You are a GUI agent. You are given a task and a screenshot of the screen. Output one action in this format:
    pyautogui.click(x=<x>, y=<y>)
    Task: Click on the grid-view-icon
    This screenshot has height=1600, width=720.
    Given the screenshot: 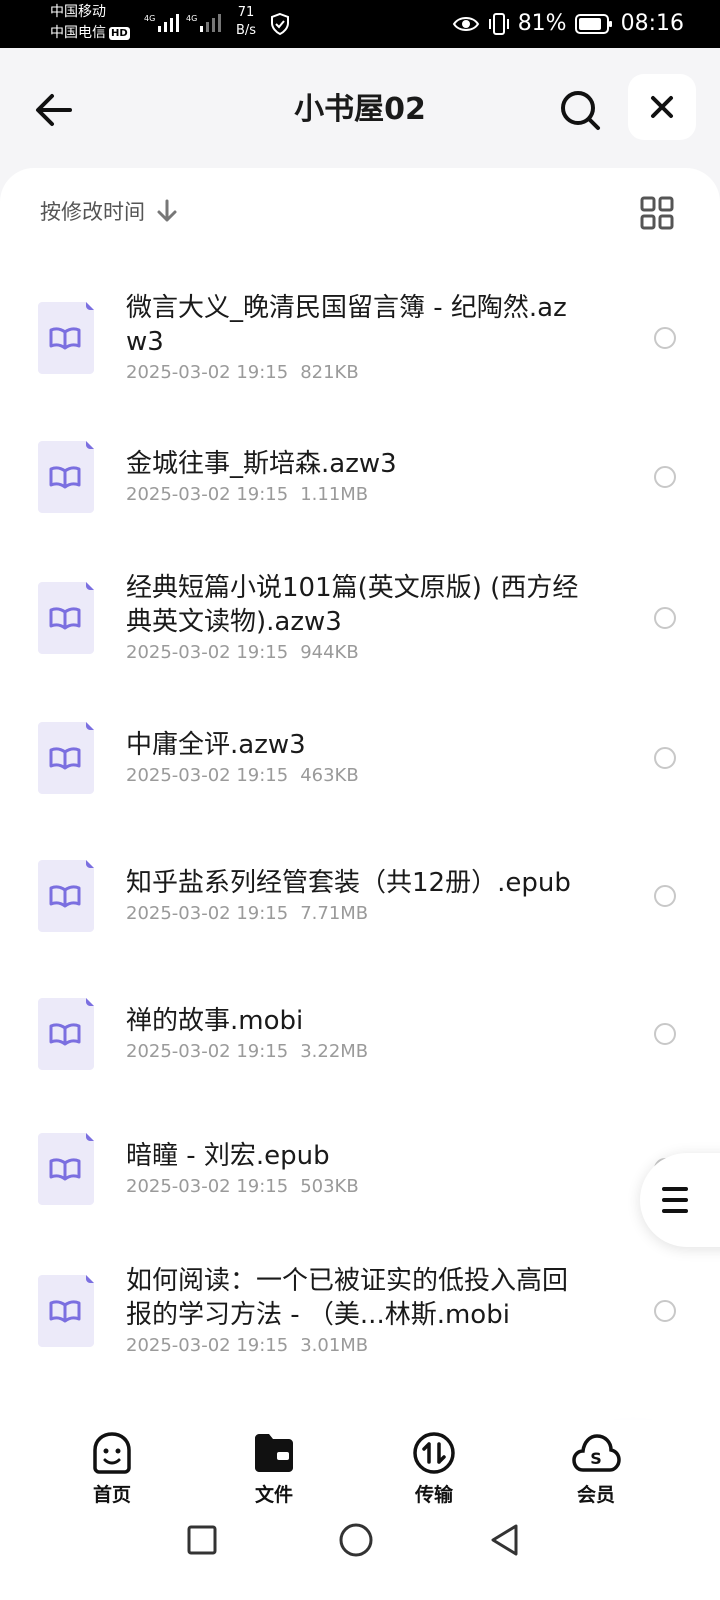 What is the action you would take?
    pyautogui.click(x=657, y=213)
    